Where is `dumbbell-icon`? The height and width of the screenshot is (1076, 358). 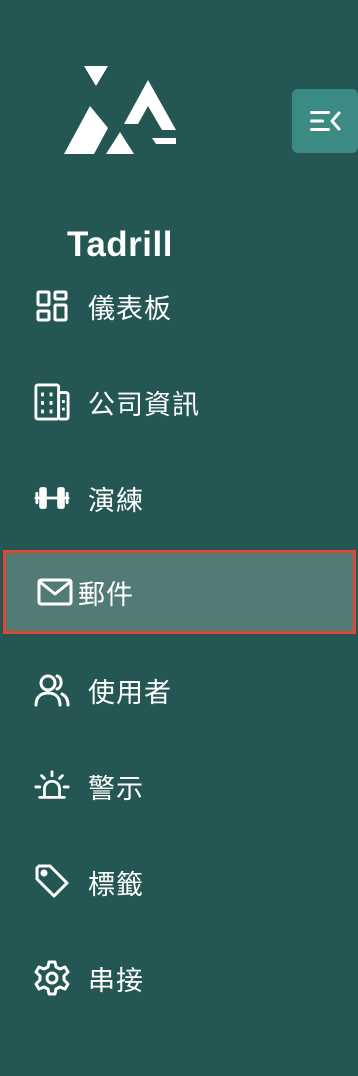 dumbbell-icon is located at coordinates (52, 498).